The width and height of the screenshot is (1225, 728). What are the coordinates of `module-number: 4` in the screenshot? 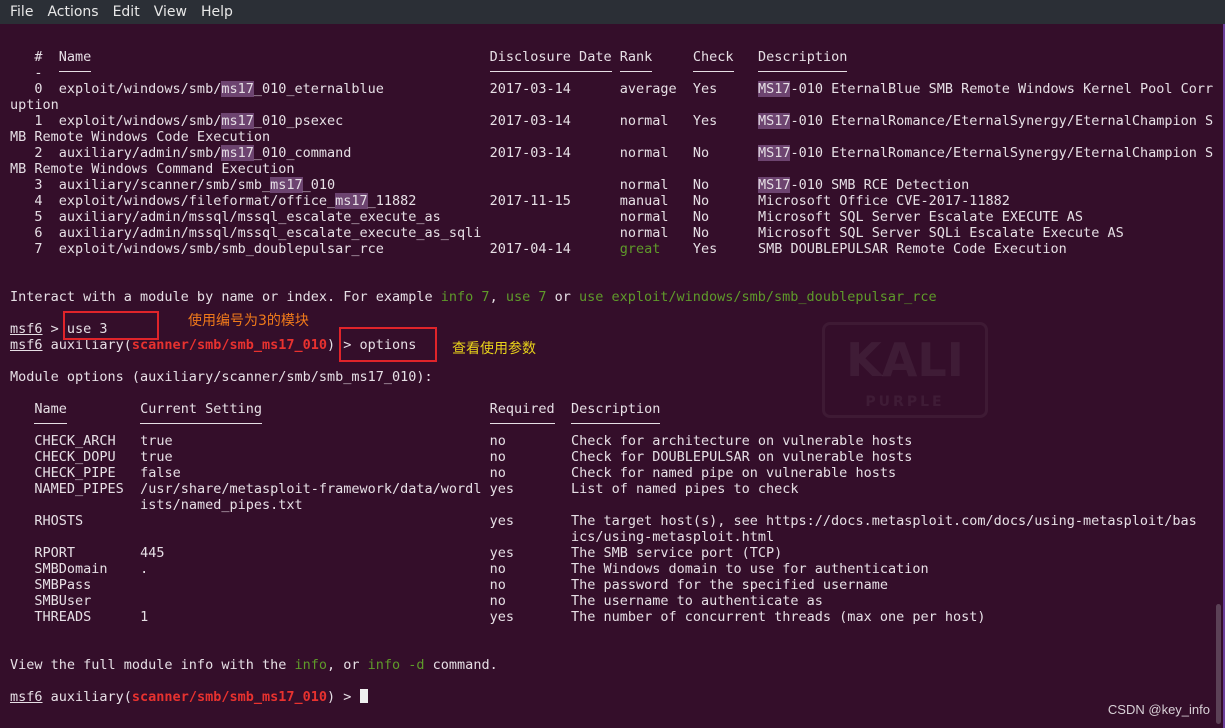 It's located at (38, 201).